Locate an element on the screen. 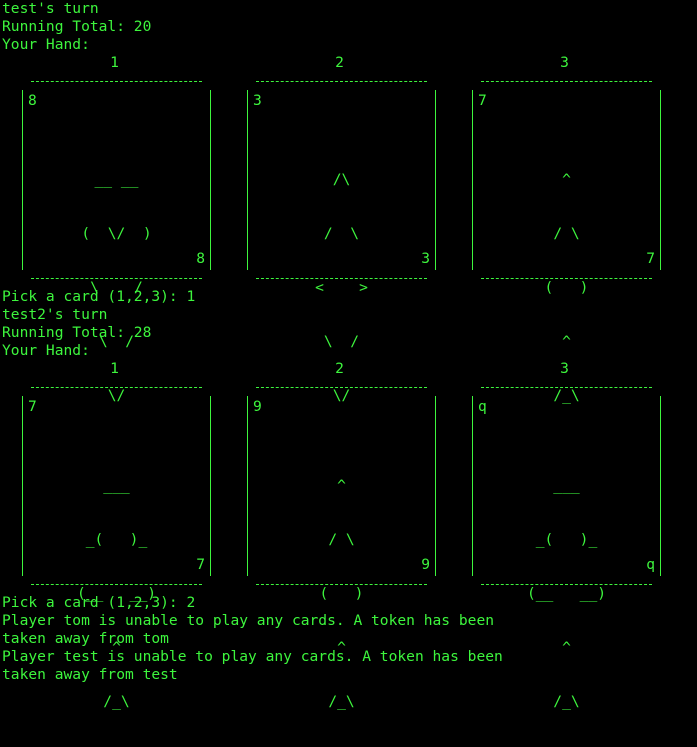  card-2: 9 ^ / \ ( ) ^ /_\ 9 is located at coordinates (341, 548).